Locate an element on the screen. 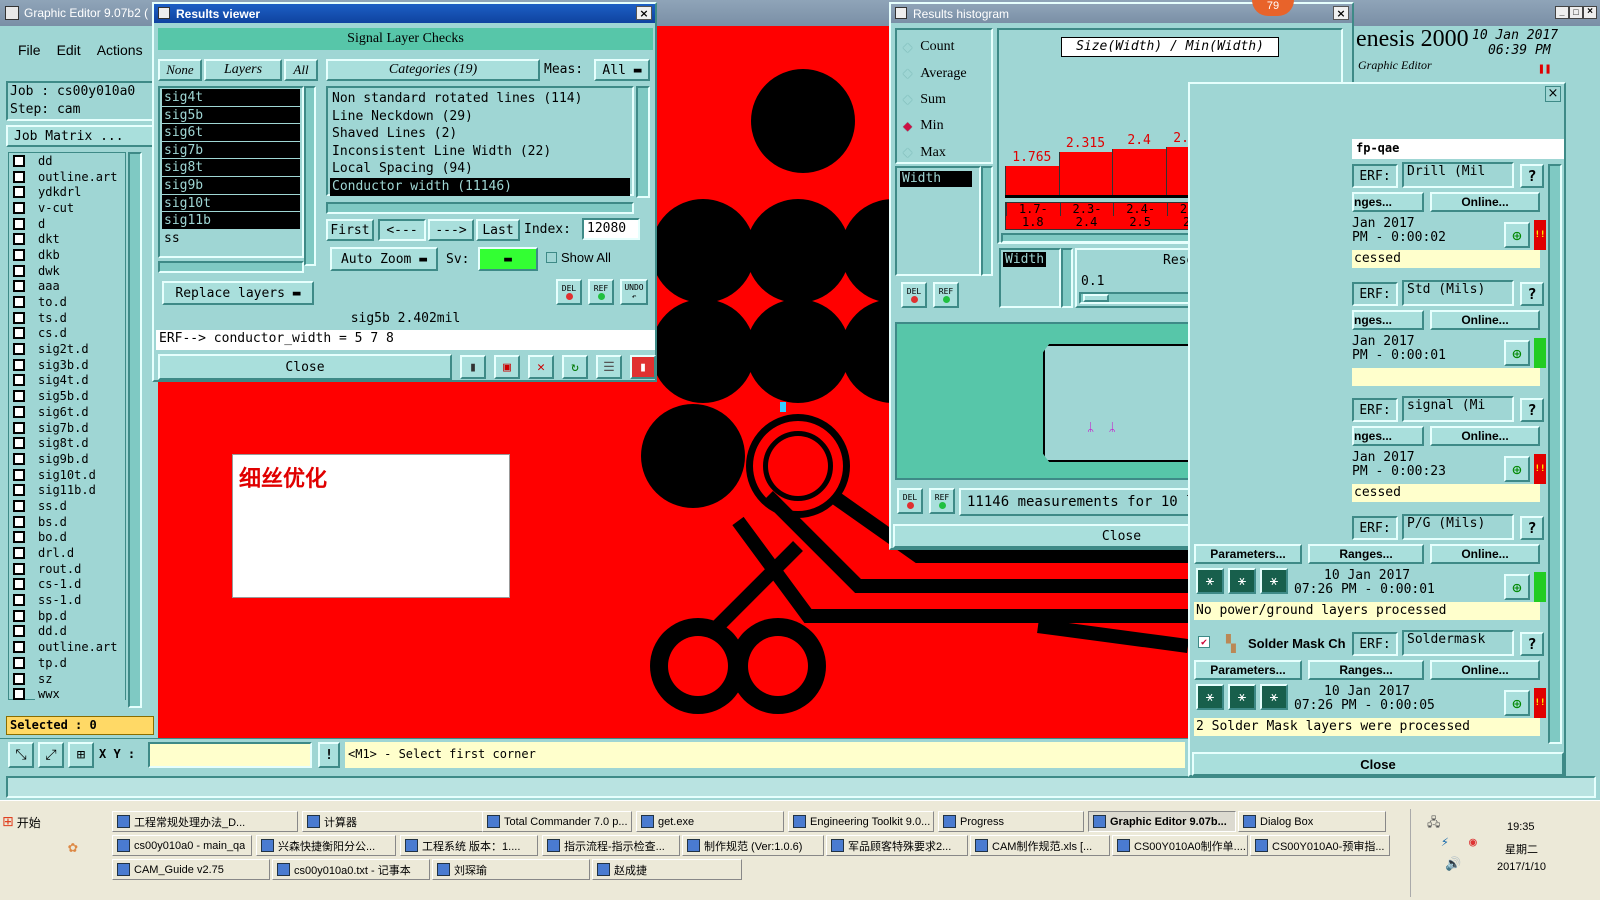 This screenshot has width=1600, height=900. layer-row: sig10t.d is located at coordinates (67, 475).